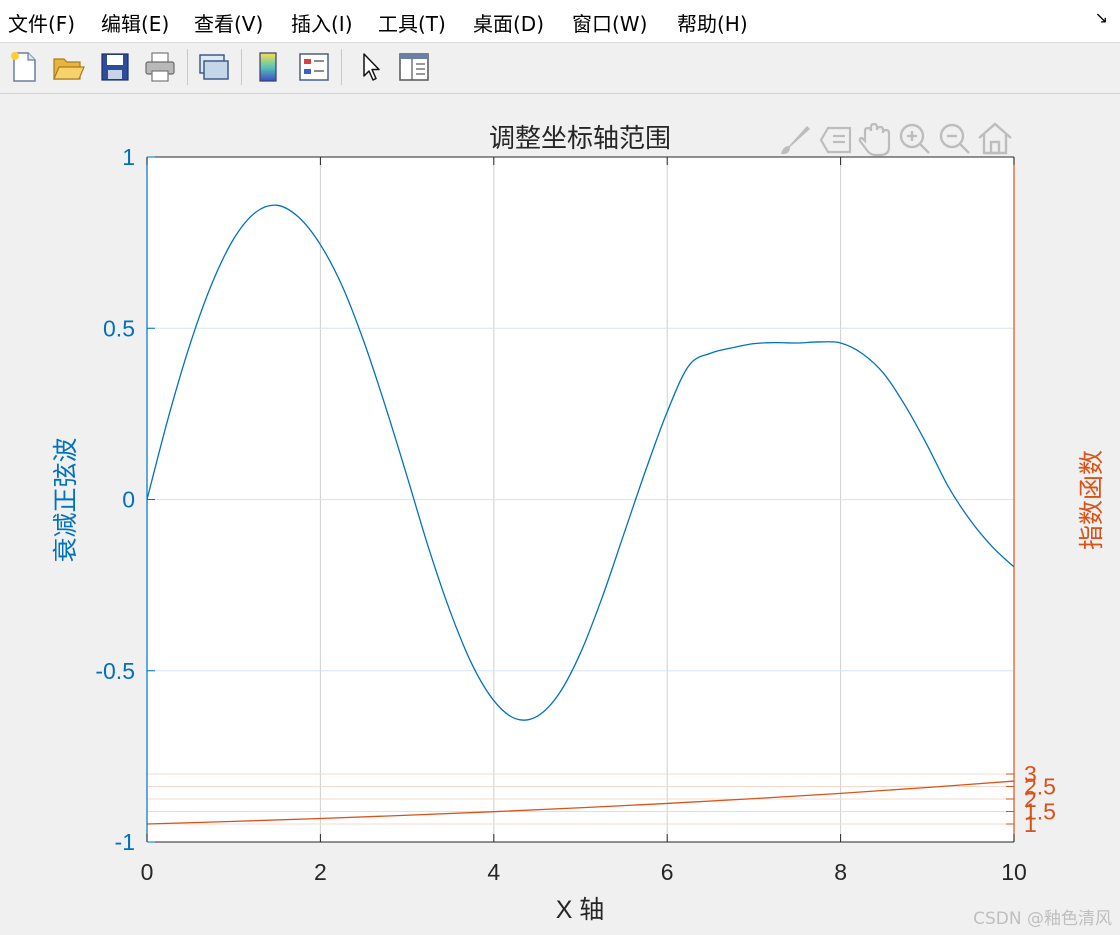 The image size is (1120, 935). I want to click on menu-item: 帮助(H), so click(712, 22).